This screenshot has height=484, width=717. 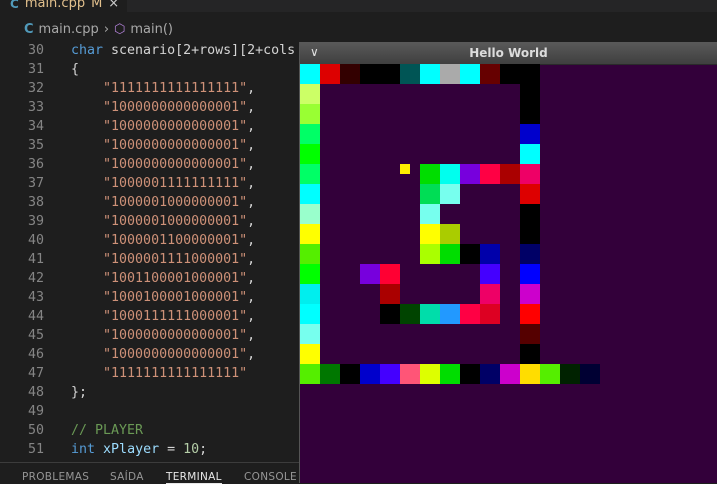 What do you see at coordinates (79, 392) in the screenshot?
I see `code-text: };` at bounding box center [79, 392].